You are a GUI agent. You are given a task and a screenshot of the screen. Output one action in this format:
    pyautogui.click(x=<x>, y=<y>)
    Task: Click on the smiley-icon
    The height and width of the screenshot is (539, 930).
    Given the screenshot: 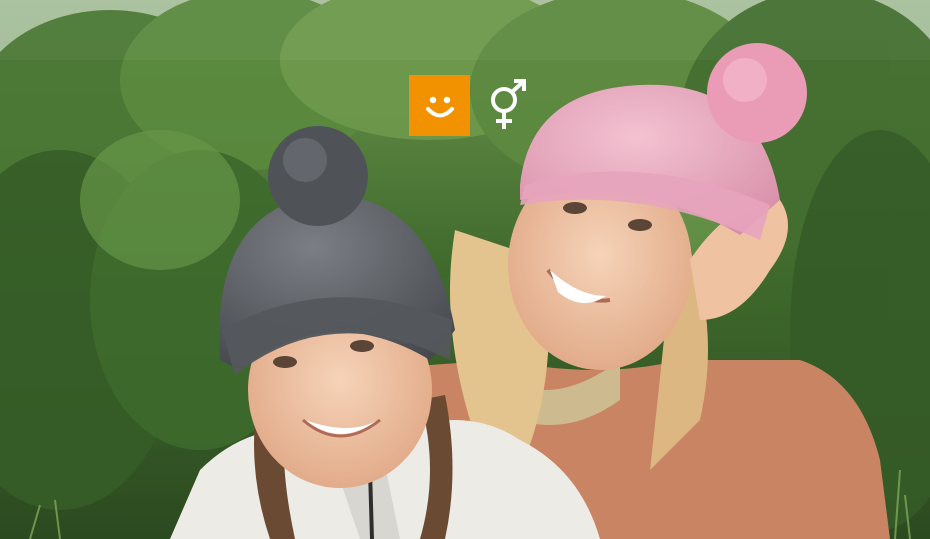 What is the action you would take?
    pyautogui.click(x=439, y=106)
    